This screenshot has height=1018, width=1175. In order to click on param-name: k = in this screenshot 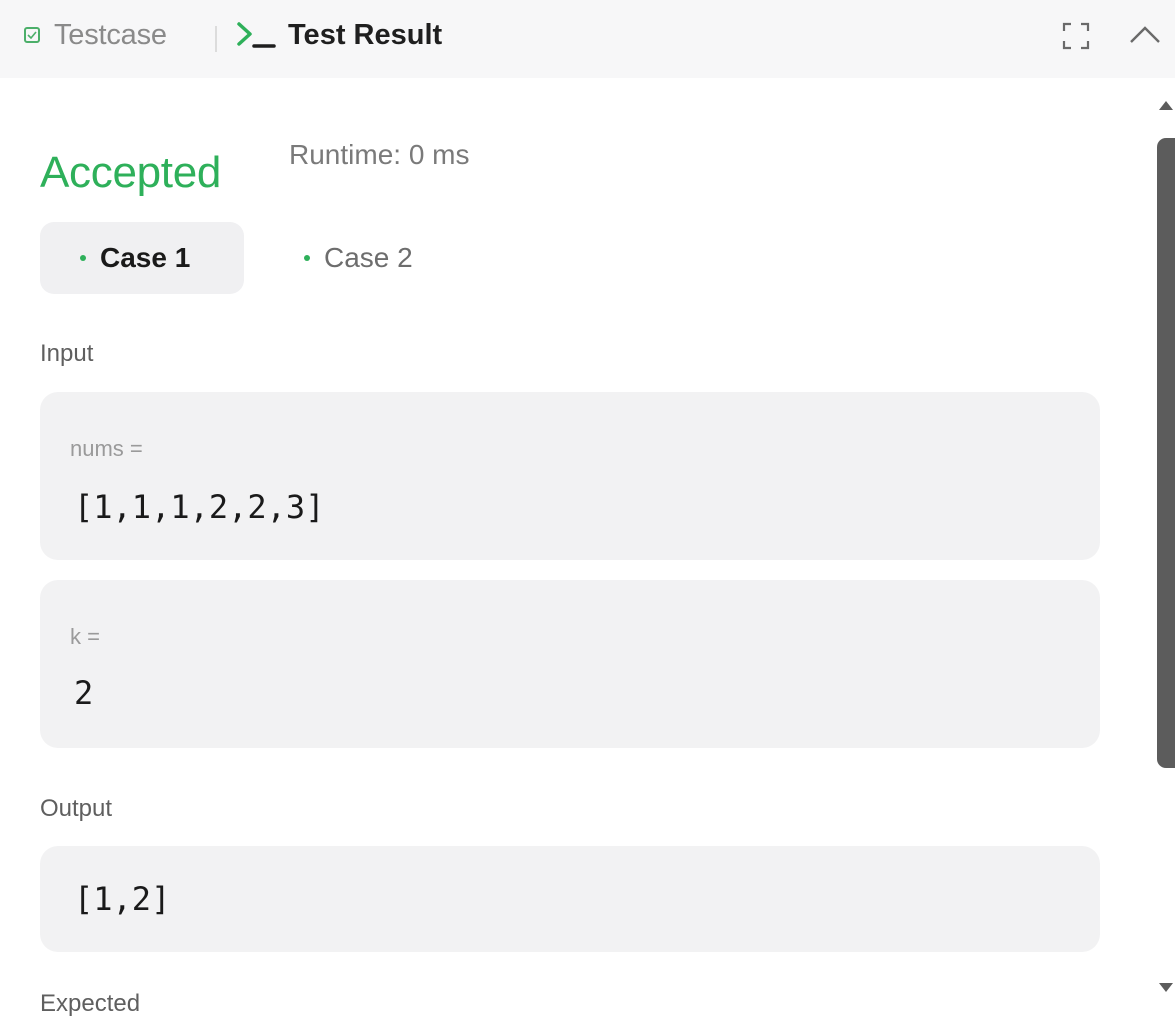, I will do `click(85, 636)`.